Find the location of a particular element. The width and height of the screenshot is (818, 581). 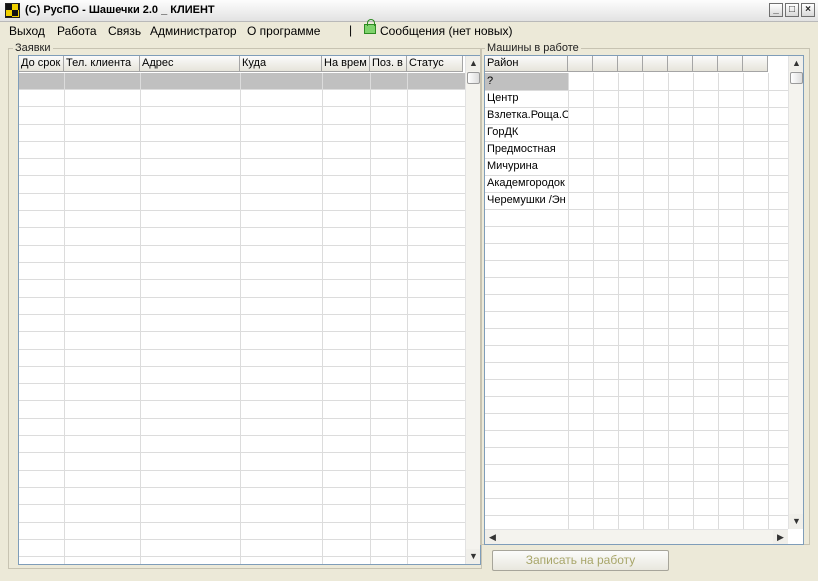

orders-vscroll: ▲ ▼ is located at coordinates (472, 310).